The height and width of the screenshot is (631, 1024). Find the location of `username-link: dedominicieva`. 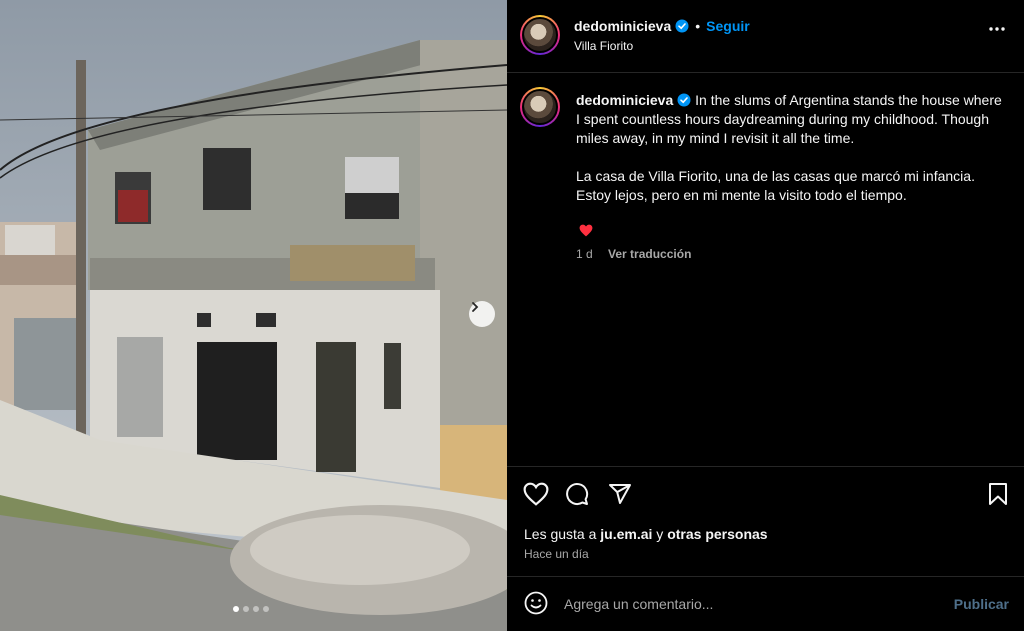

username-link: dedominicieva is located at coordinates (622, 26).